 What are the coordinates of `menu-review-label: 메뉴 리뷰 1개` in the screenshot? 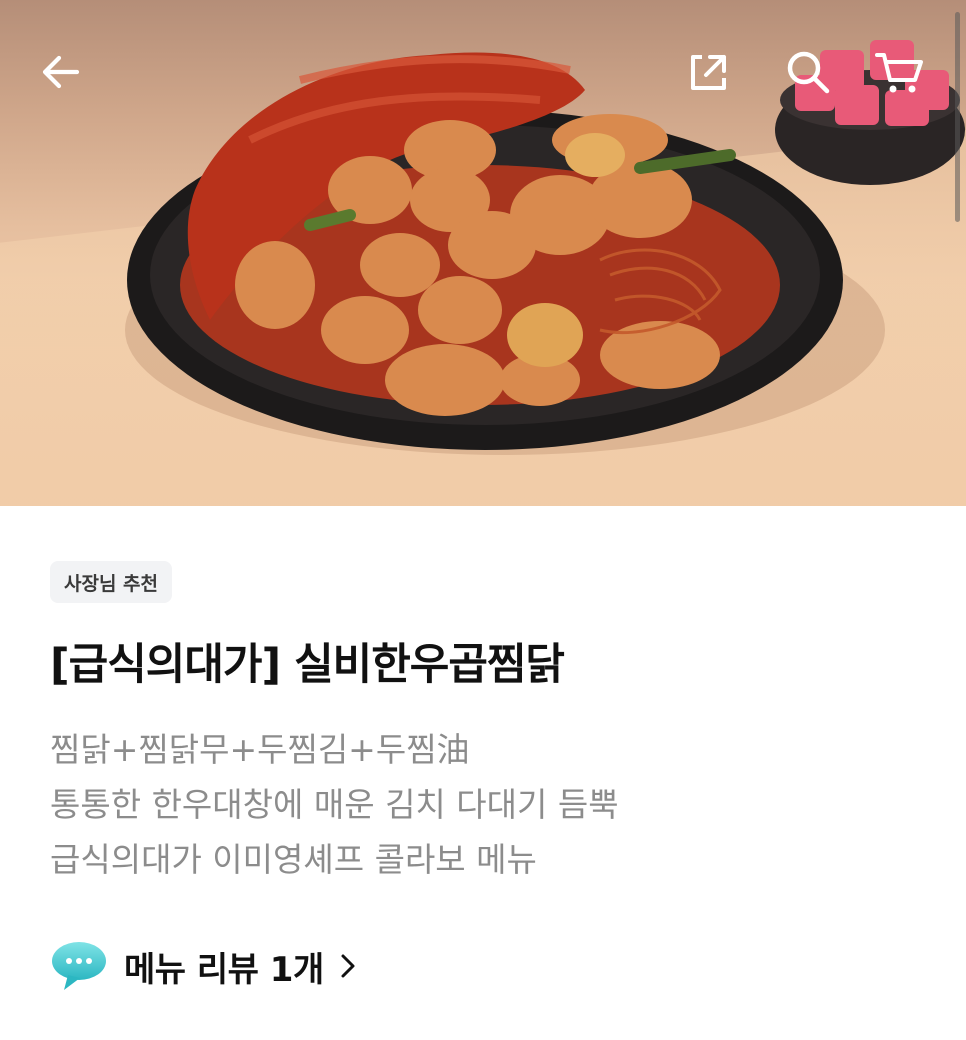 It's located at (224, 969).